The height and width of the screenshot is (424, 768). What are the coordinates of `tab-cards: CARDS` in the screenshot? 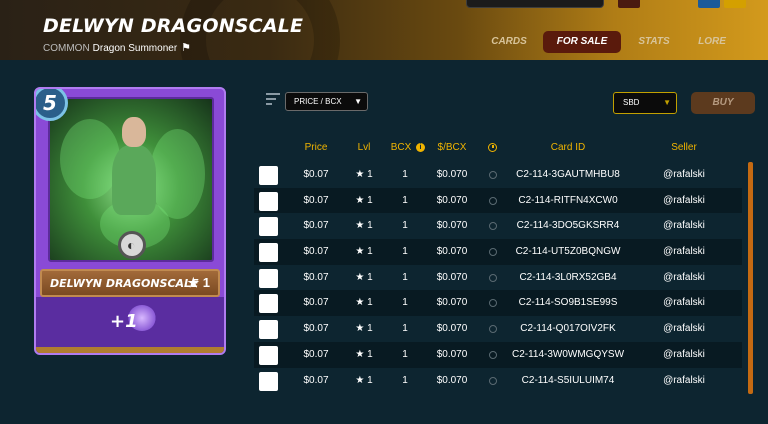 It's located at (509, 42).